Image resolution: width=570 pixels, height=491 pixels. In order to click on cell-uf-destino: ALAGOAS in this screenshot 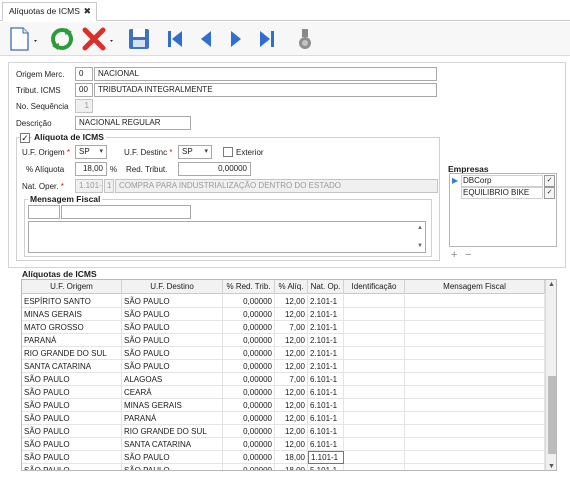, I will do `click(172, 379)`.